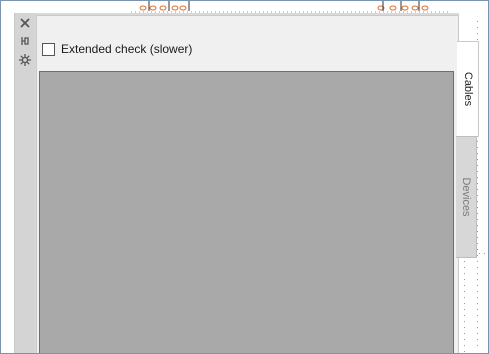  I want to click on tab-cables-label: Cables, so click(467, 89).